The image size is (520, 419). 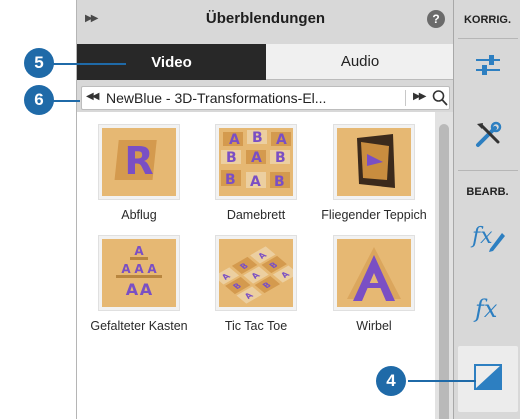 I want to click on applied-effects-button: fx, so click(x=488, y=238).